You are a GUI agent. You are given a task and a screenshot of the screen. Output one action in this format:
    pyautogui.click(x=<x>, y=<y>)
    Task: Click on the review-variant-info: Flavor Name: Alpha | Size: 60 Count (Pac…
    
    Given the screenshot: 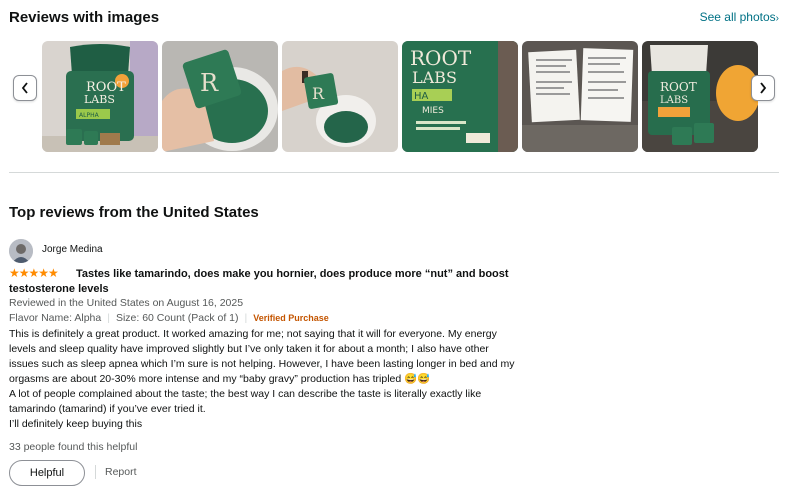 What is the action you would take?
    pyautogui.click(x=169, y=318)
    